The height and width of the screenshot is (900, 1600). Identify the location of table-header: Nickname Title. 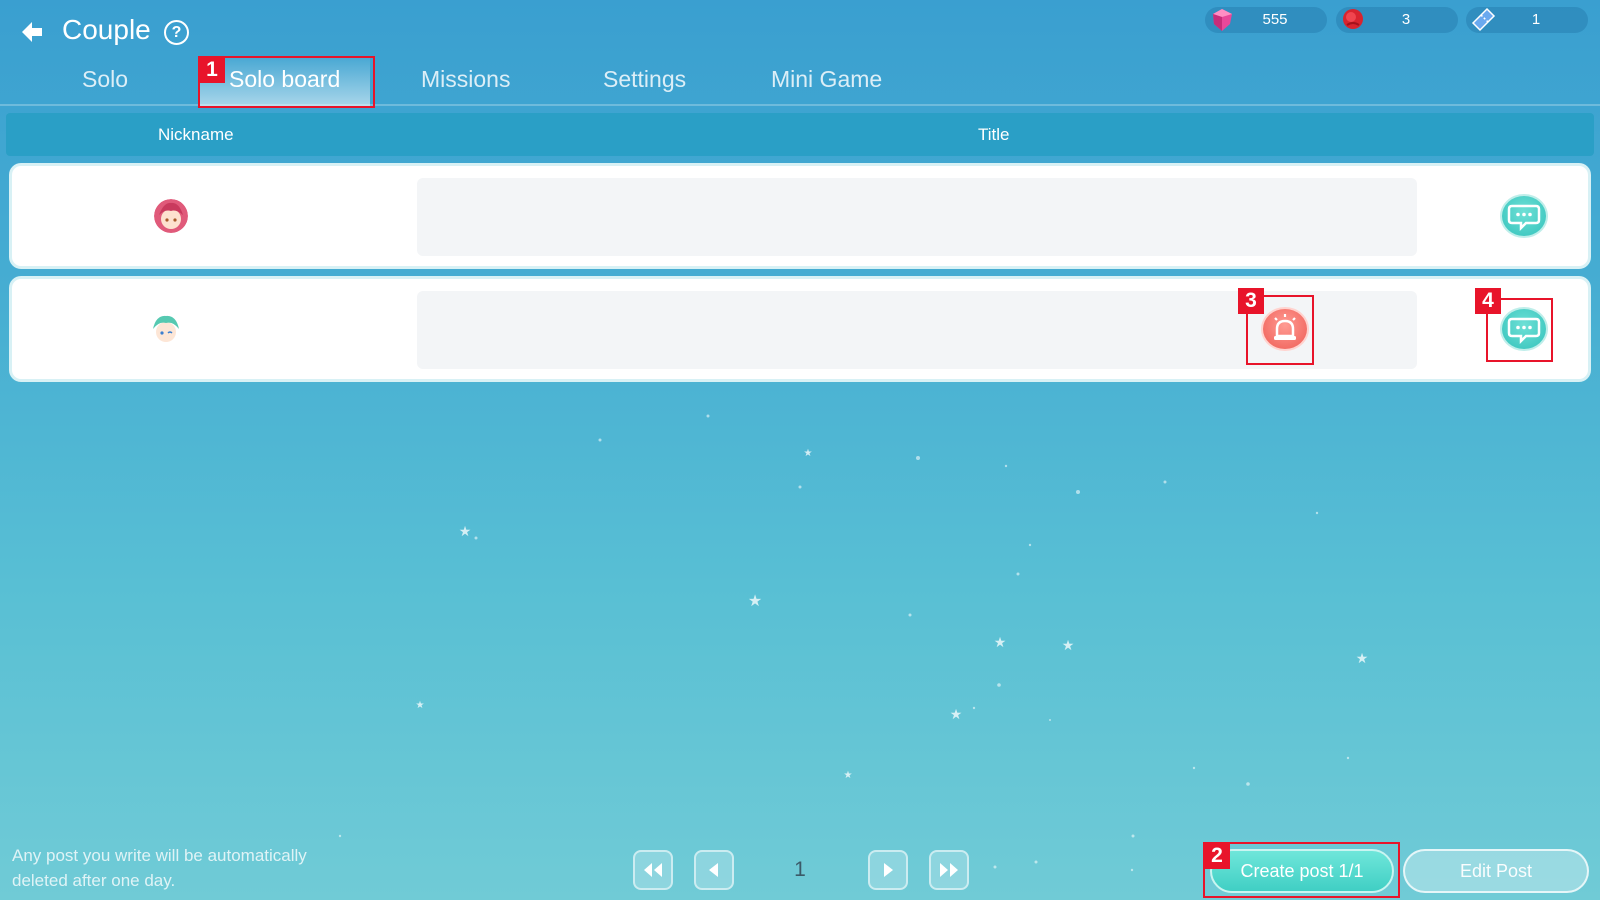
(800, 134).